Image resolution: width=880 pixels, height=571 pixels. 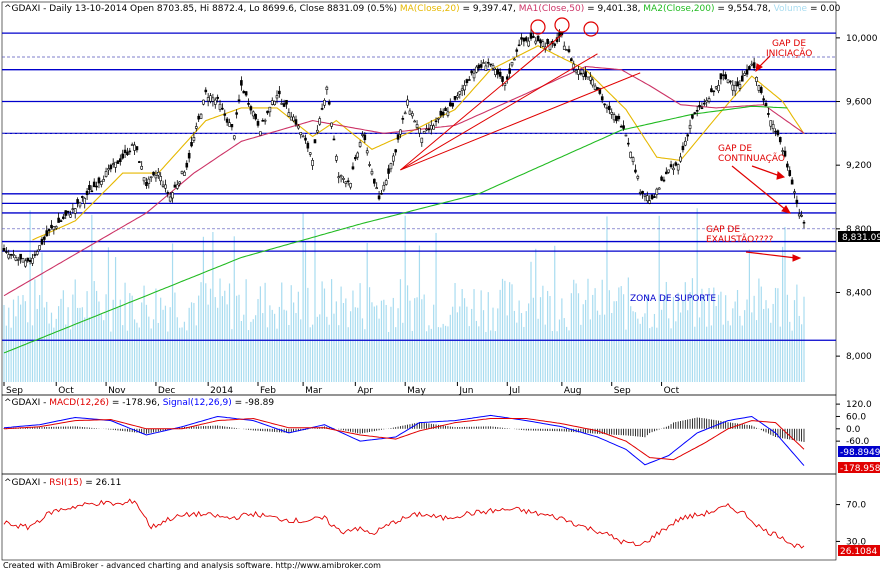 I want to click on arrow-exaustao, so click(x=771, y=255).